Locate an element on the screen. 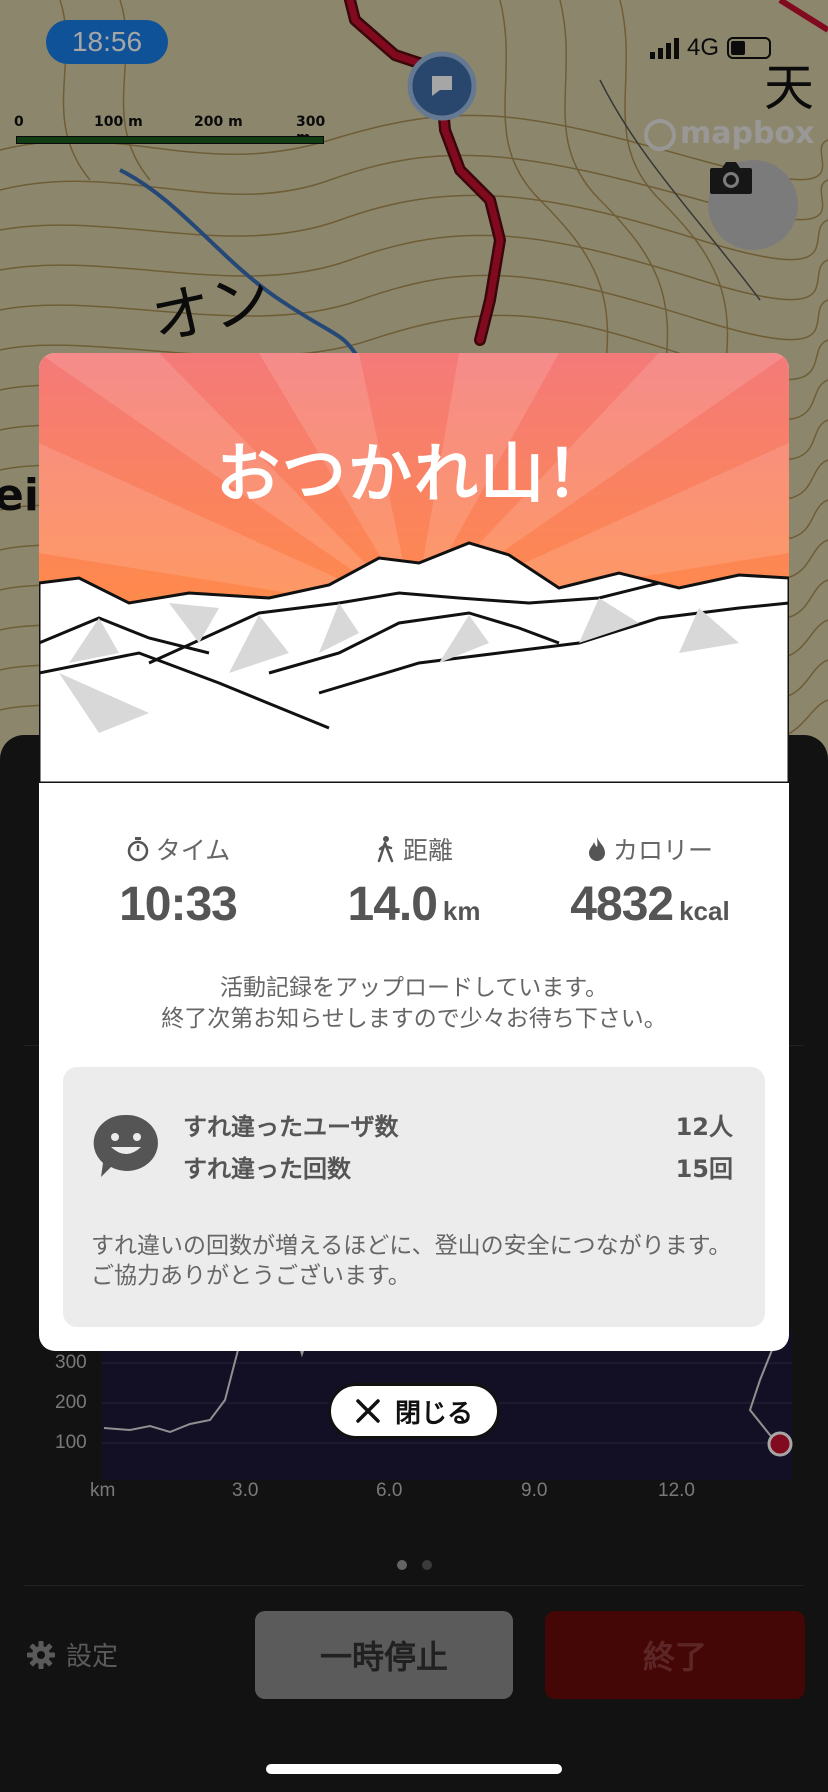 This screenshot has height=1792, width=828. stat-time-value: 10:33 is located at coordinates (178, 904).